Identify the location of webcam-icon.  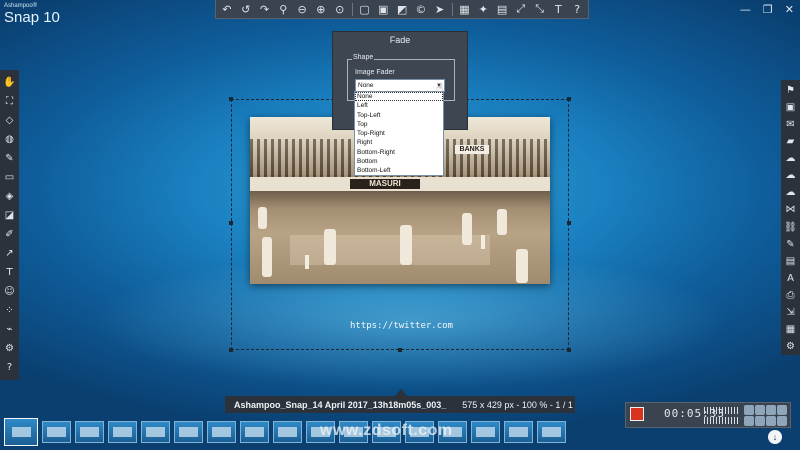
(749, 421).